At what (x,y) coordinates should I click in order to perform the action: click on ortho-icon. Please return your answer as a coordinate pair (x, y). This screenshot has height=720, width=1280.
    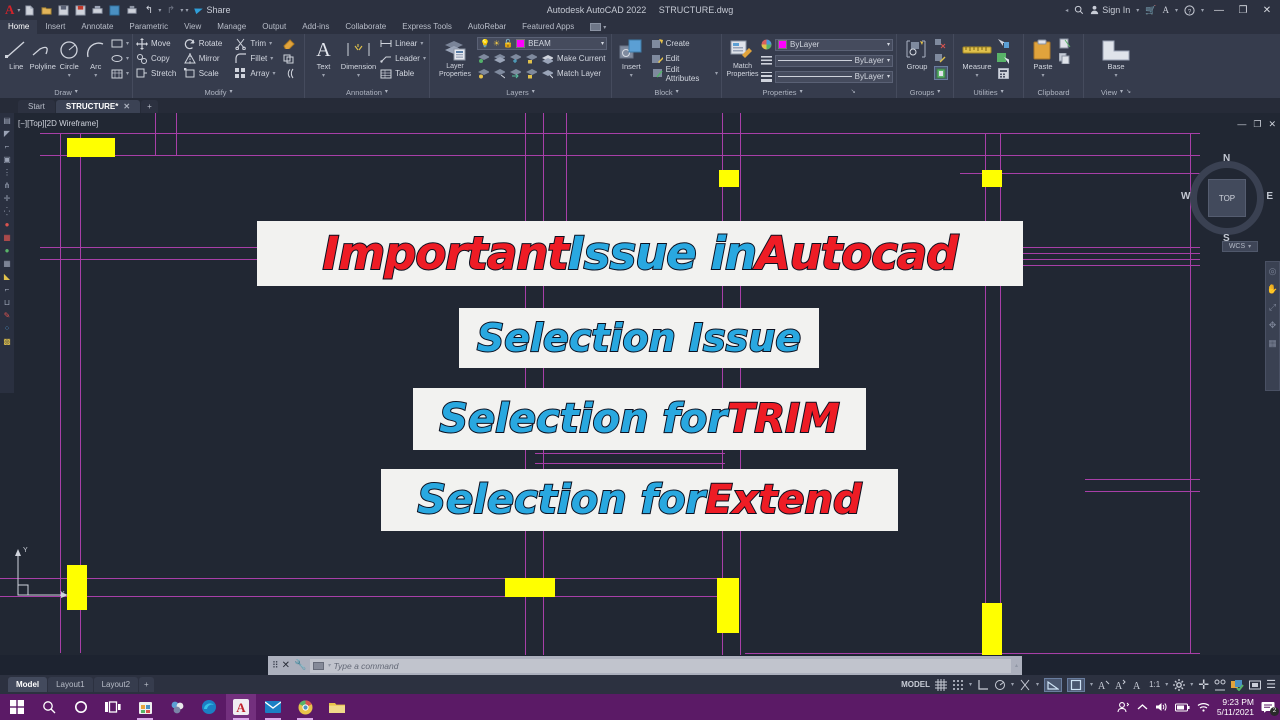
    Looking at the image, I should click on (983, 685).